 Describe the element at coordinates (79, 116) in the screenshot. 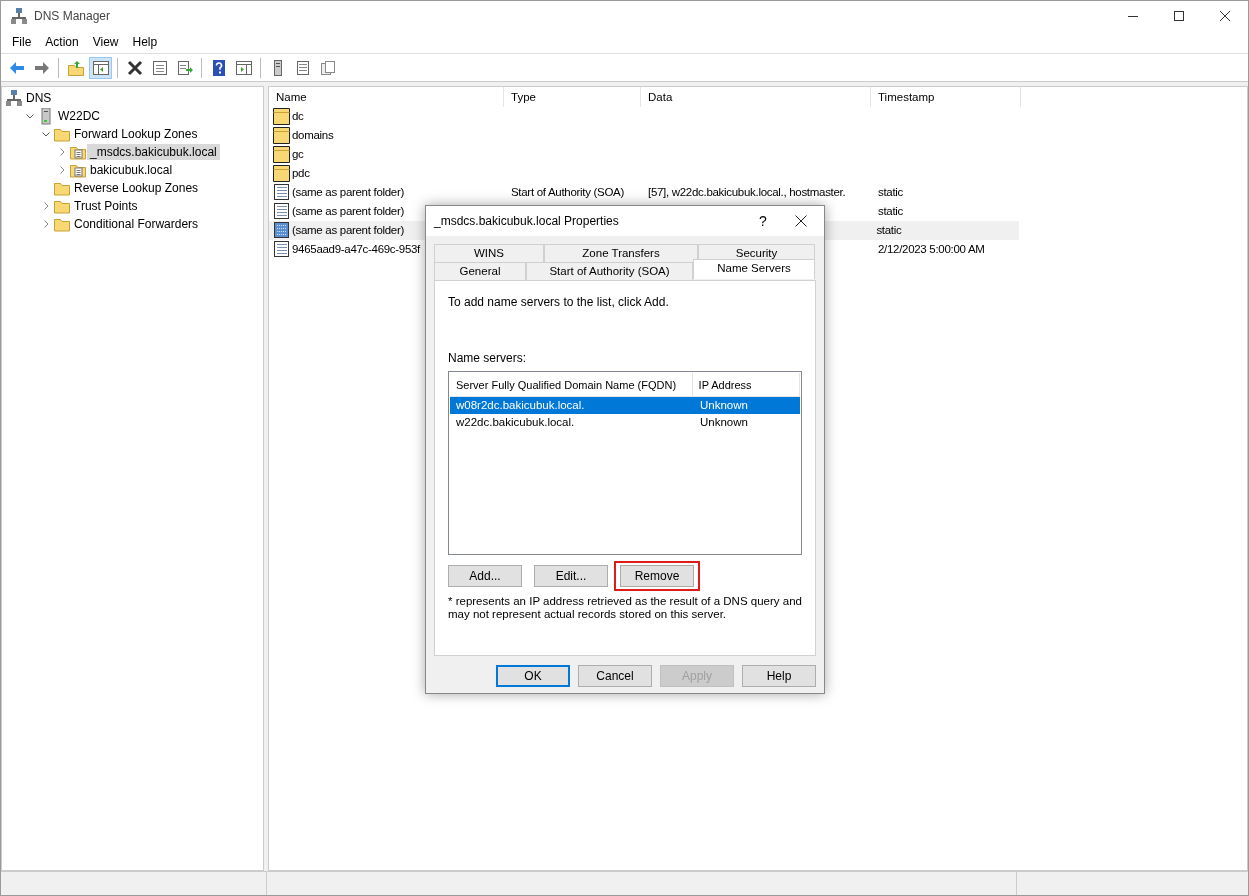

I see `tree-item: W22DC` at that location.